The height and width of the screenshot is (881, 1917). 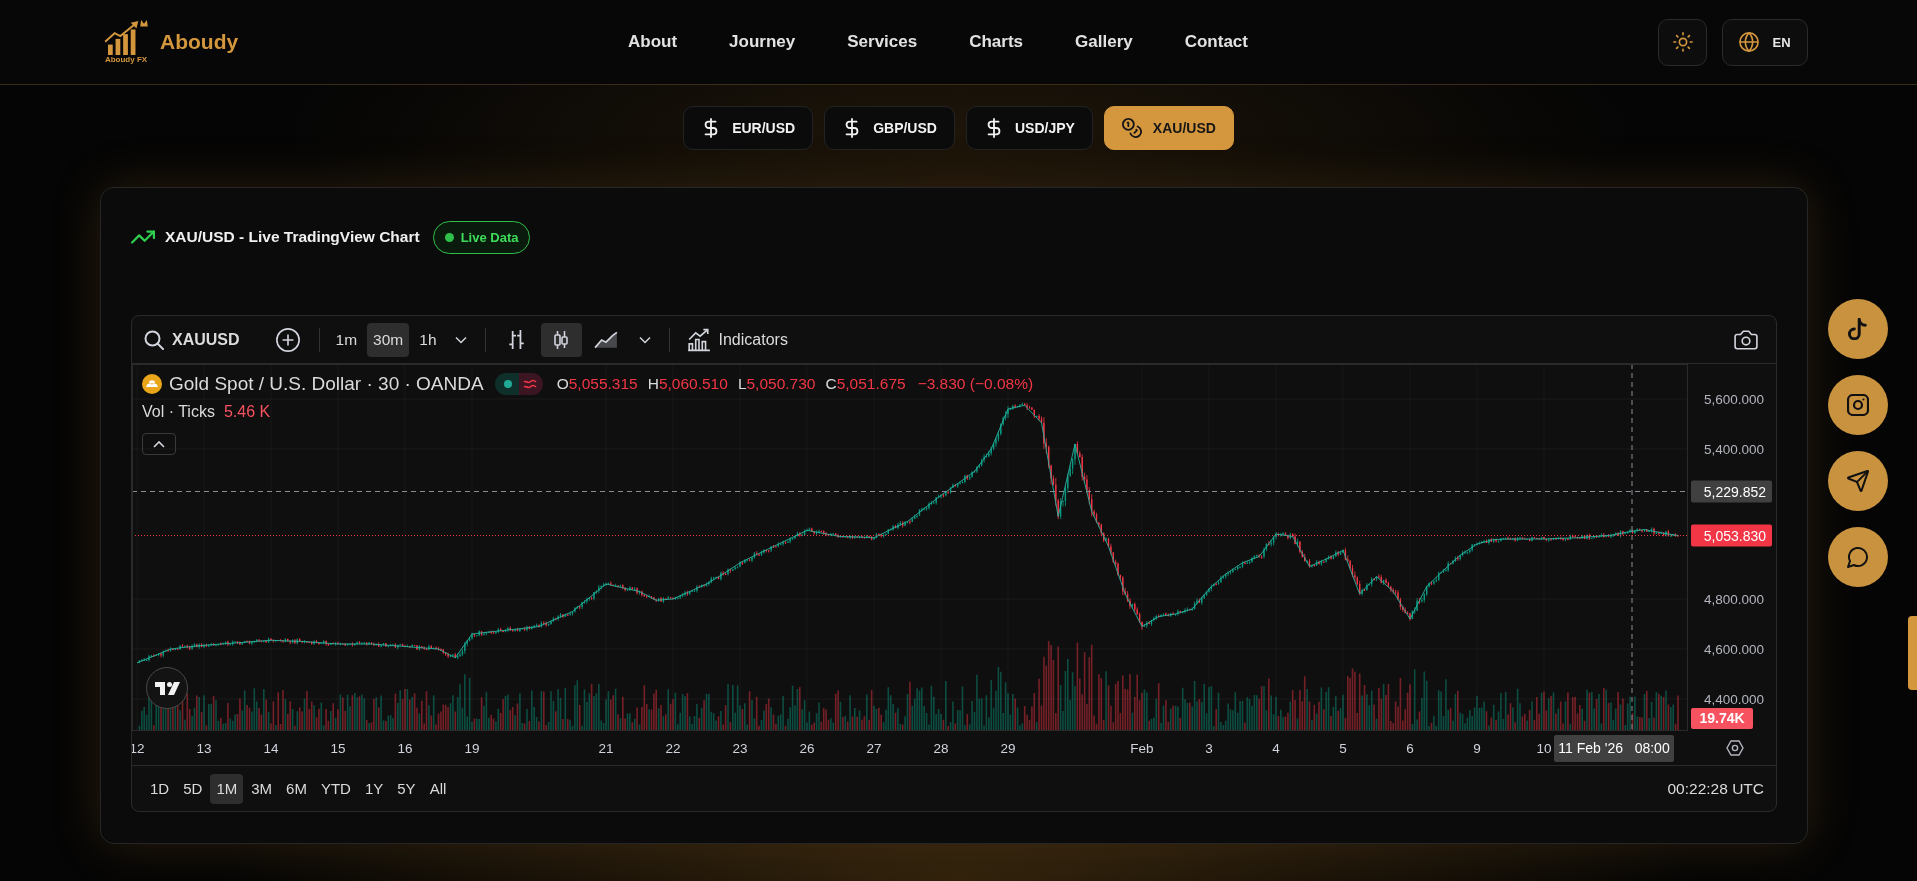 I want to click on plus-circle-icon, so click(x=288, y=339).